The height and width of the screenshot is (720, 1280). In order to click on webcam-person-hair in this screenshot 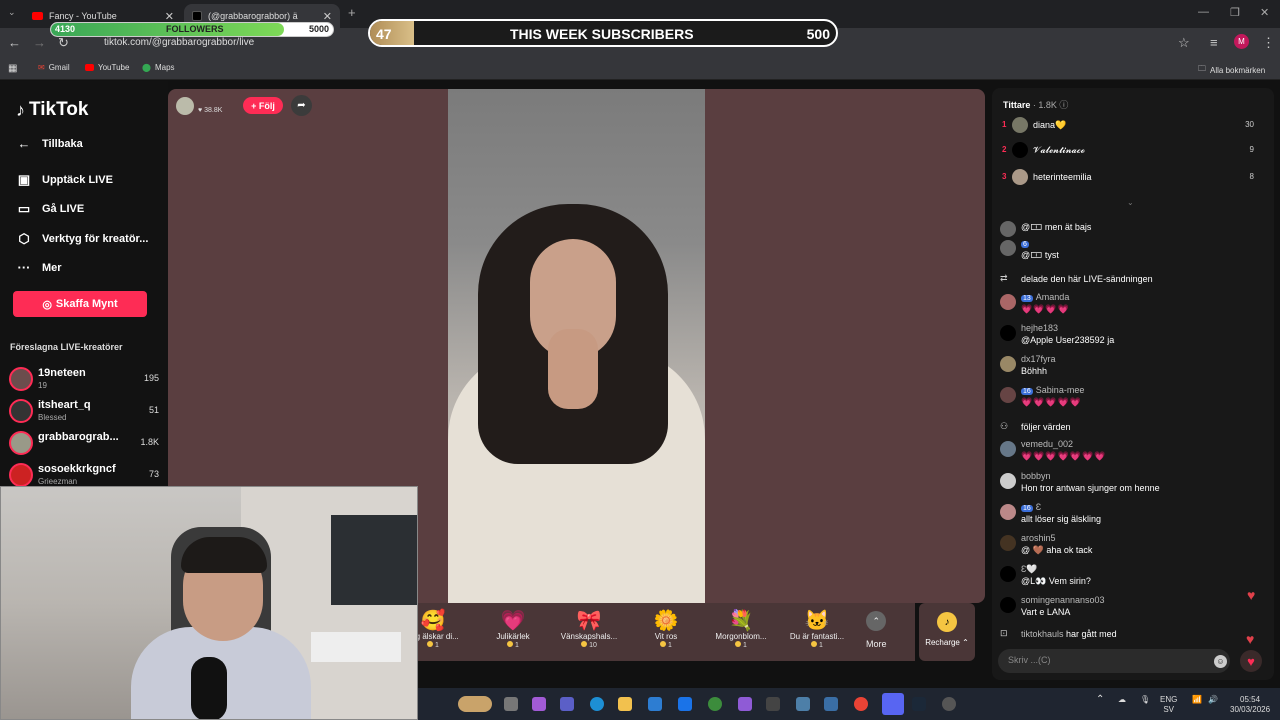, I will do `click(224, 555)`.